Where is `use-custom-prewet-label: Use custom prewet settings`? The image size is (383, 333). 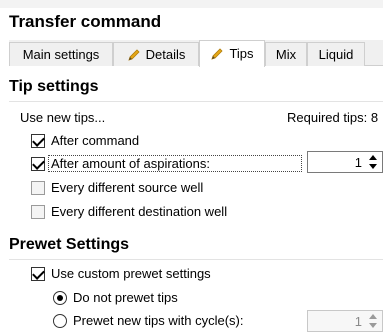 use-custom-prewet-label: Use custom prewet settings is located at coordinates (131, 273).